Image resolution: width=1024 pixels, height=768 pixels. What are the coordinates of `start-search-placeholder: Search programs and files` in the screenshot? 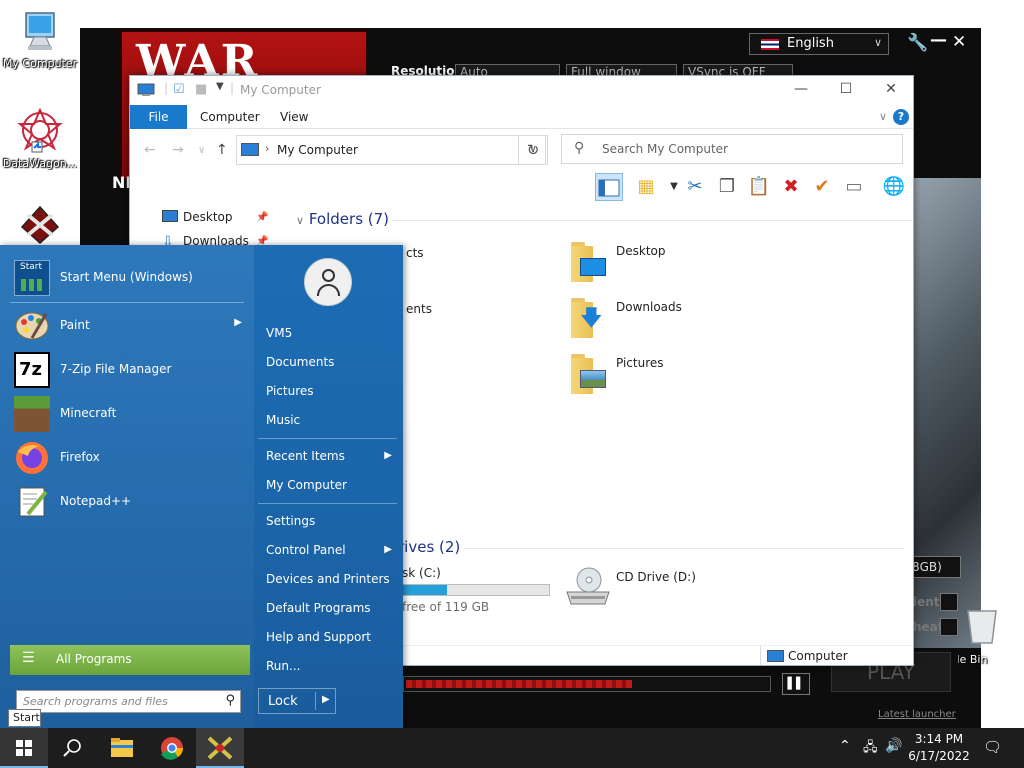 It's located at (95, 701).